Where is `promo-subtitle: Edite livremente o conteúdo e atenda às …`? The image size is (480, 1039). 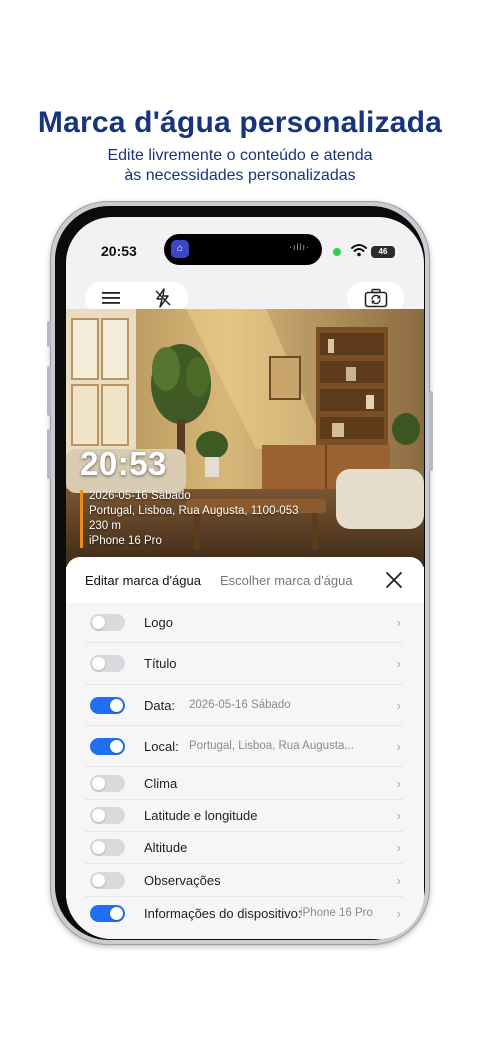
promo-subtitle: Edite livremente o conteúdo e atenda às … is located at coordinates (240, 166).